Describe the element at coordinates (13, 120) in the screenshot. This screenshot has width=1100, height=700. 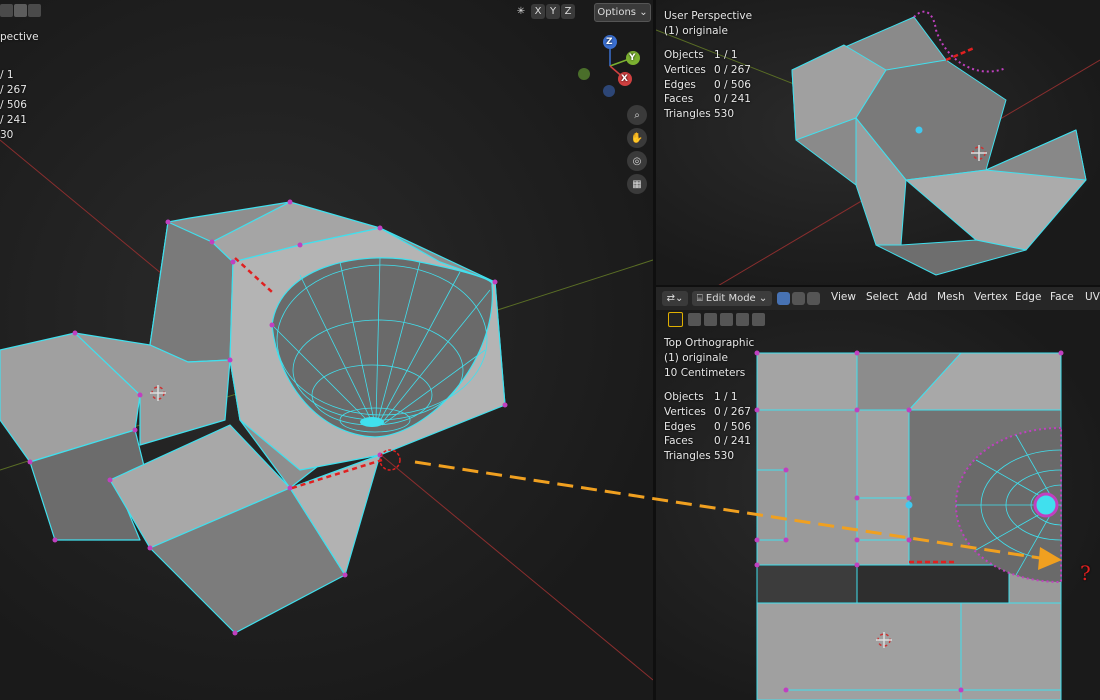
I see `stat-fragment: / 241` at that location.